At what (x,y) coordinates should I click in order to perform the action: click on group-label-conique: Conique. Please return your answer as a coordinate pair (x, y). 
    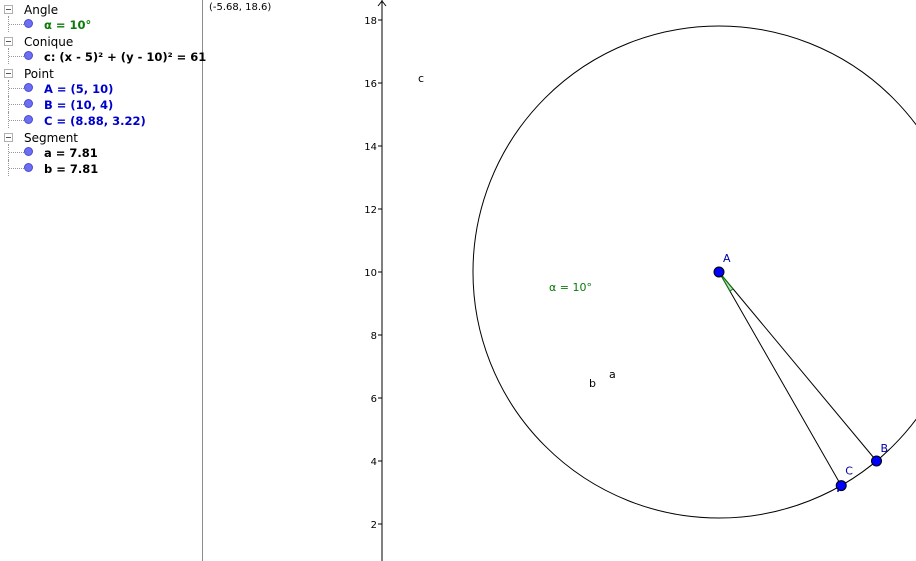
    Looking at the image, I should click on (49, 42).